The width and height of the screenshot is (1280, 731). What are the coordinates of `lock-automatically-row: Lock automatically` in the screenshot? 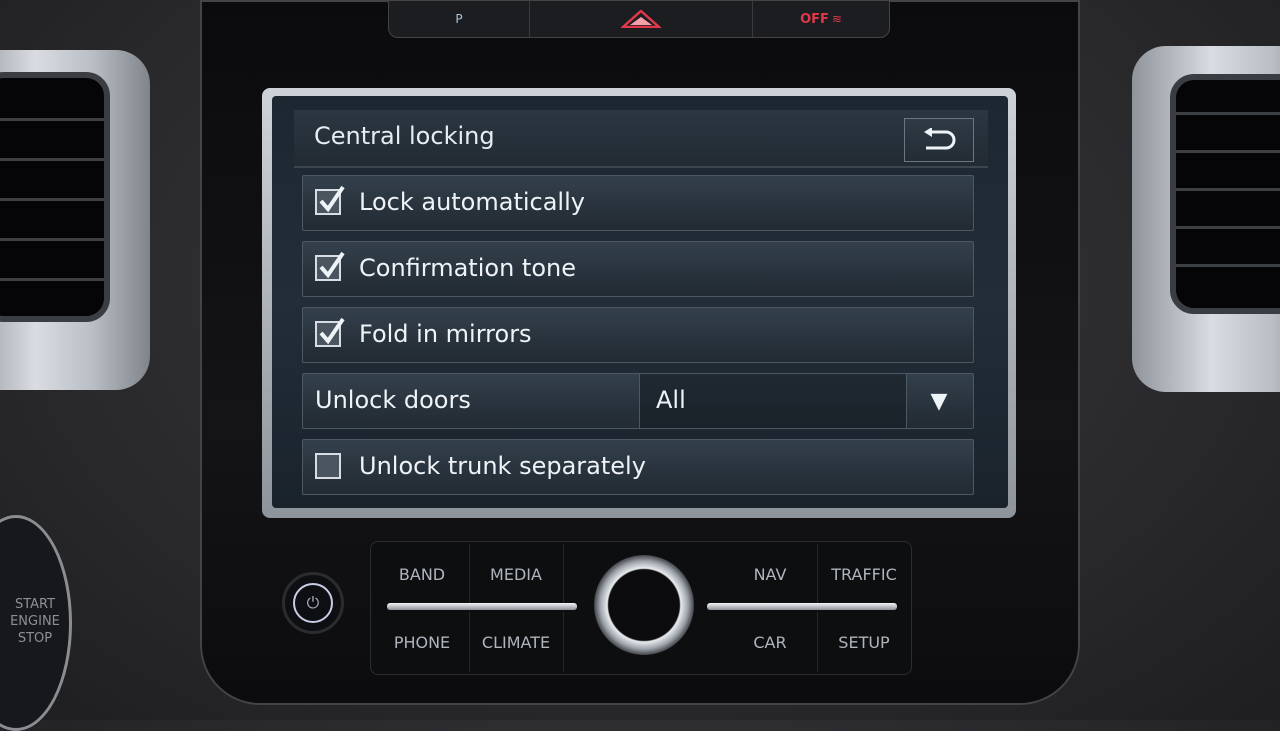 It's located at (638, 203).